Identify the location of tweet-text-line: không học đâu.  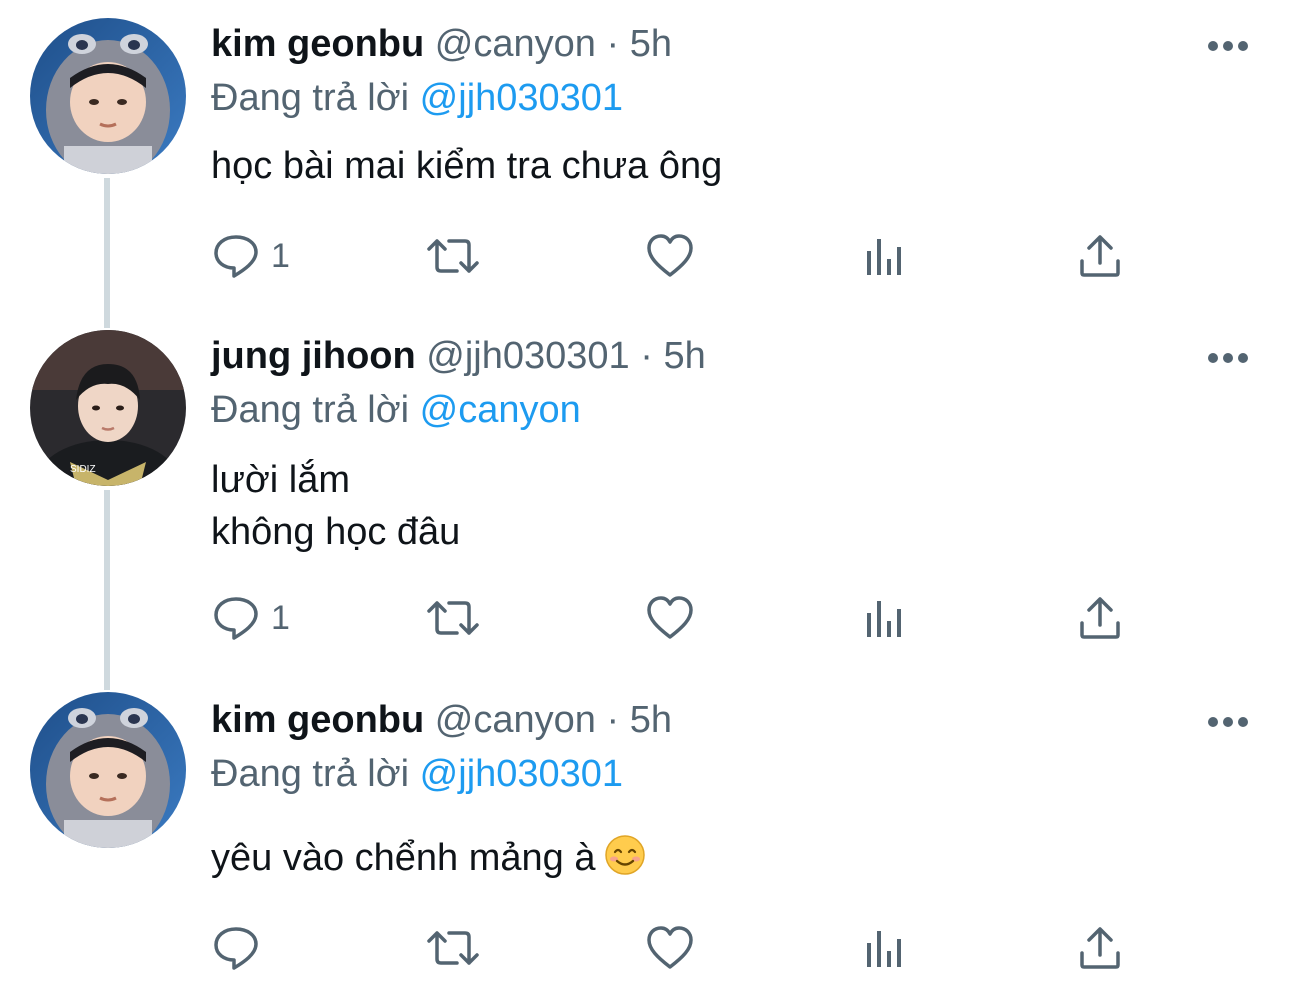
(336, 532).